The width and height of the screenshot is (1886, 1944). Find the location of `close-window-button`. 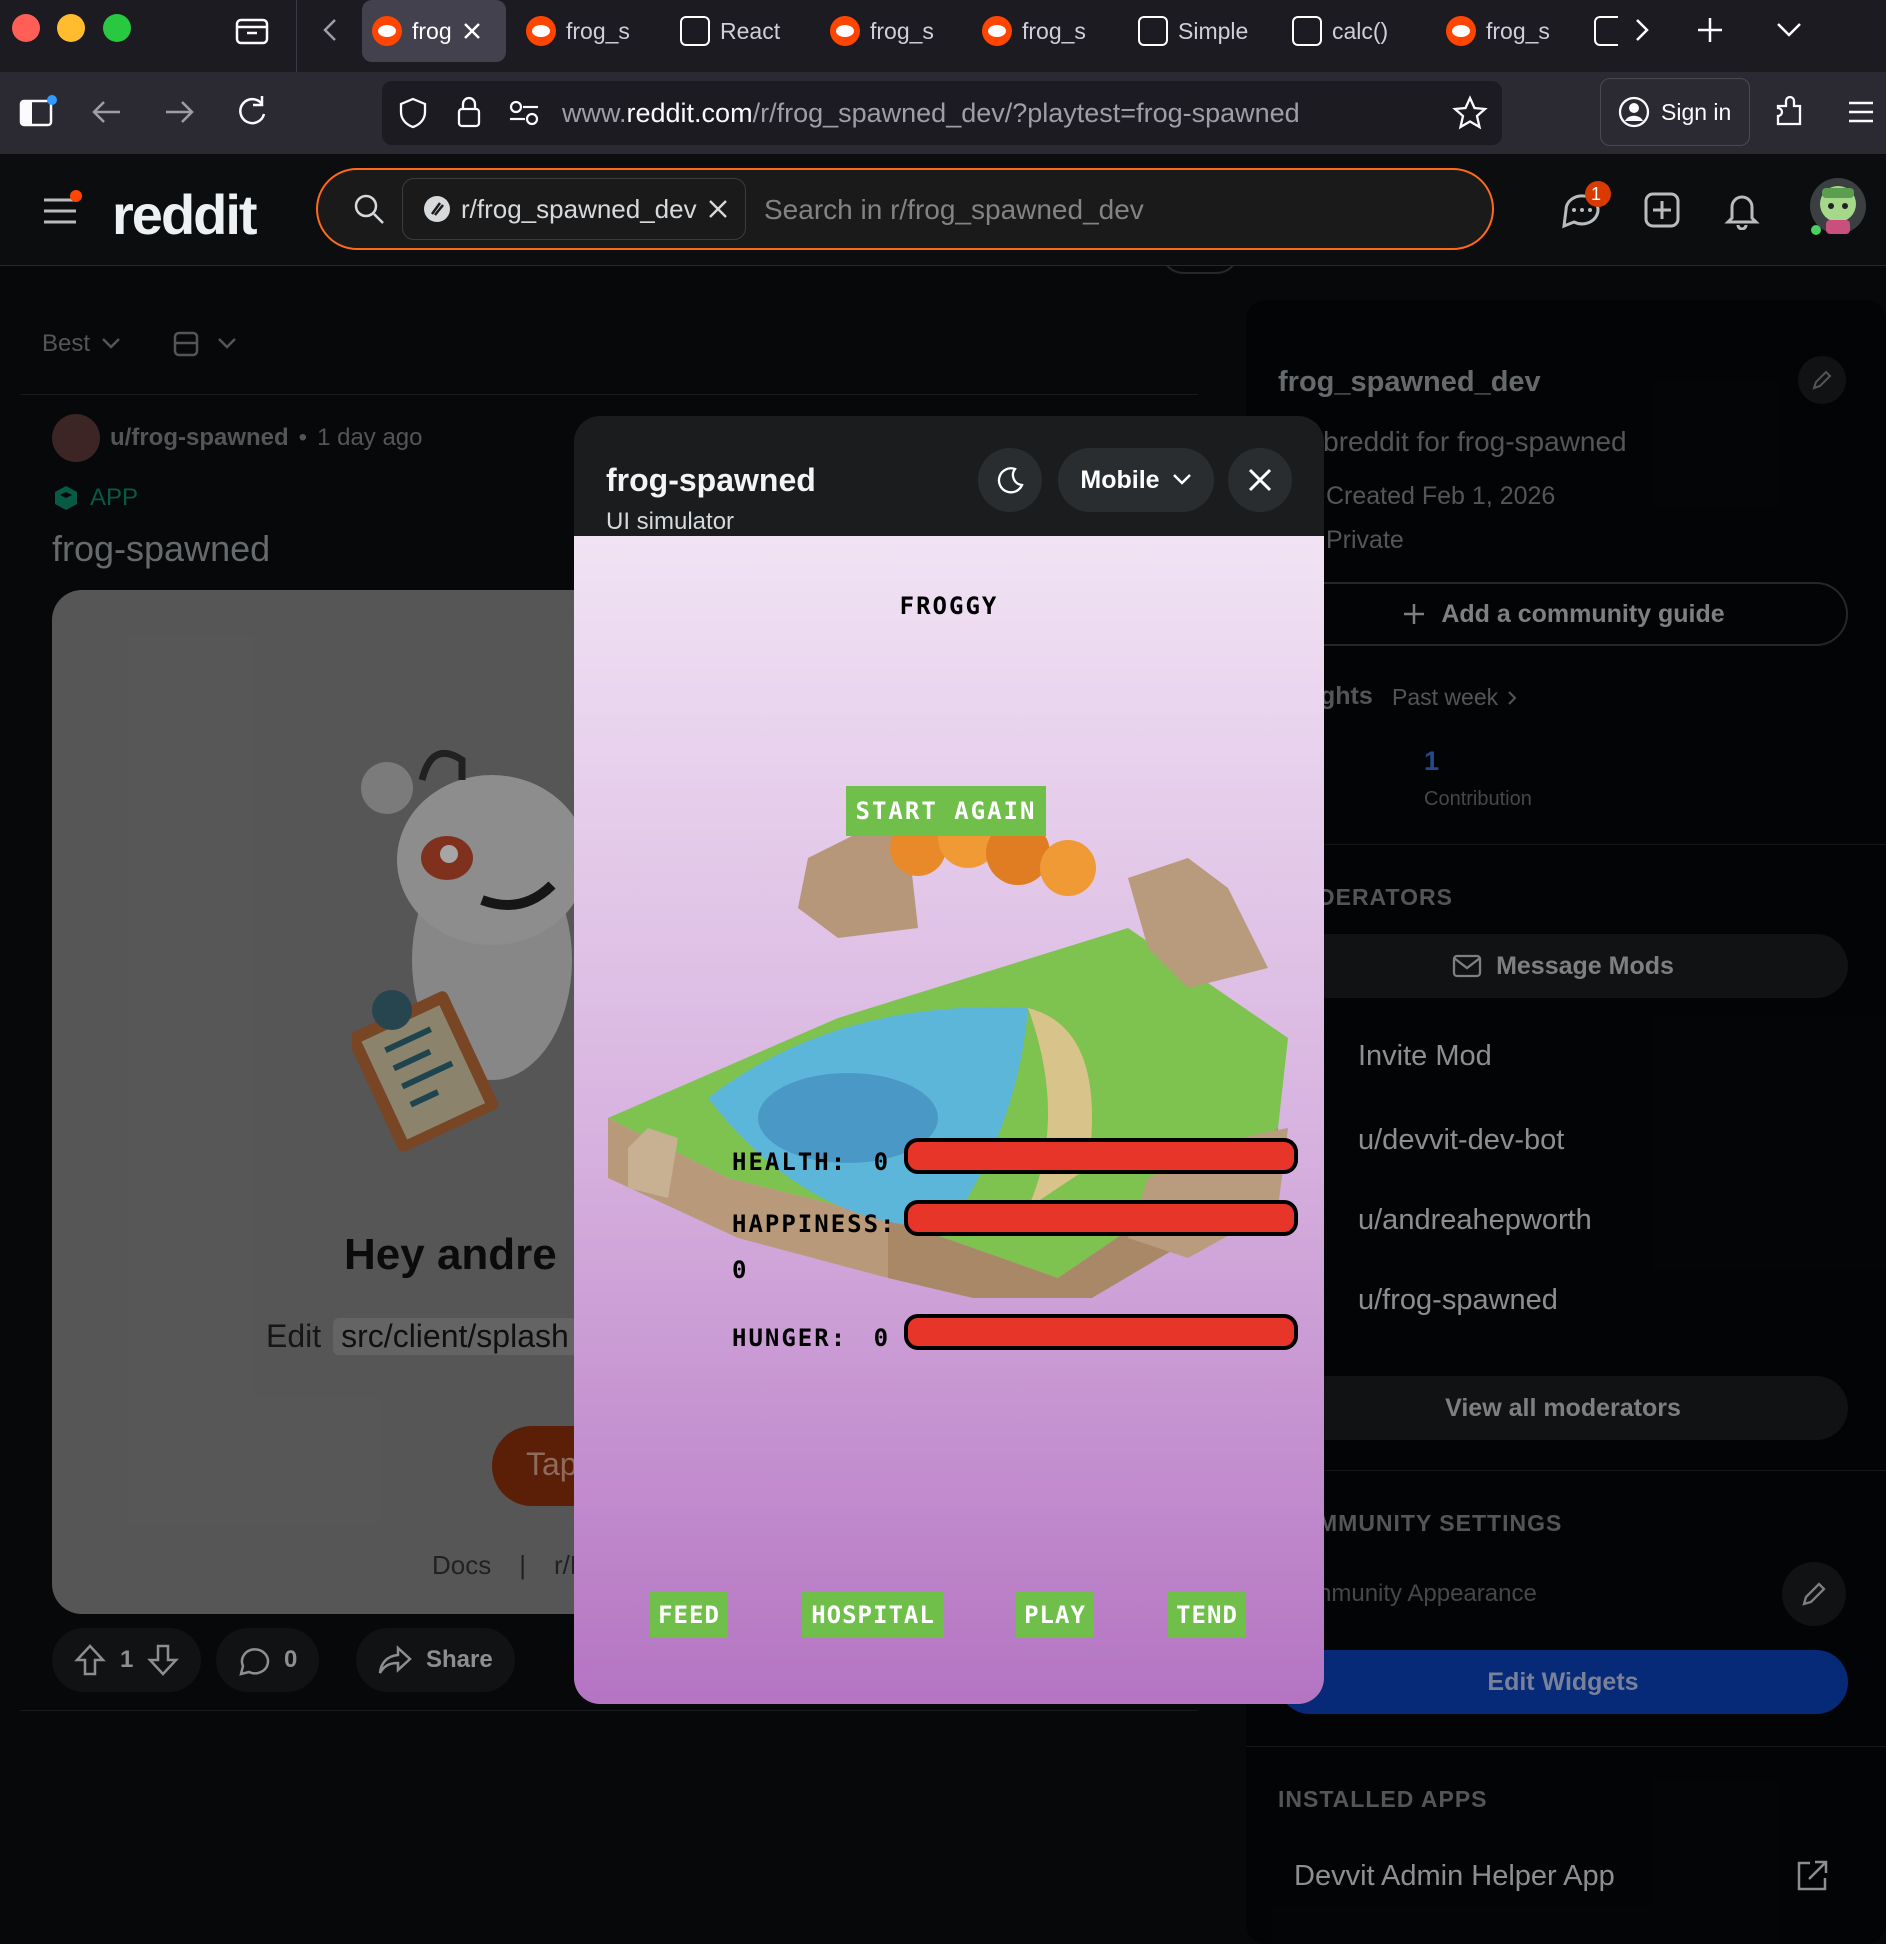

close-window-button is located at coordinates (26, 28).